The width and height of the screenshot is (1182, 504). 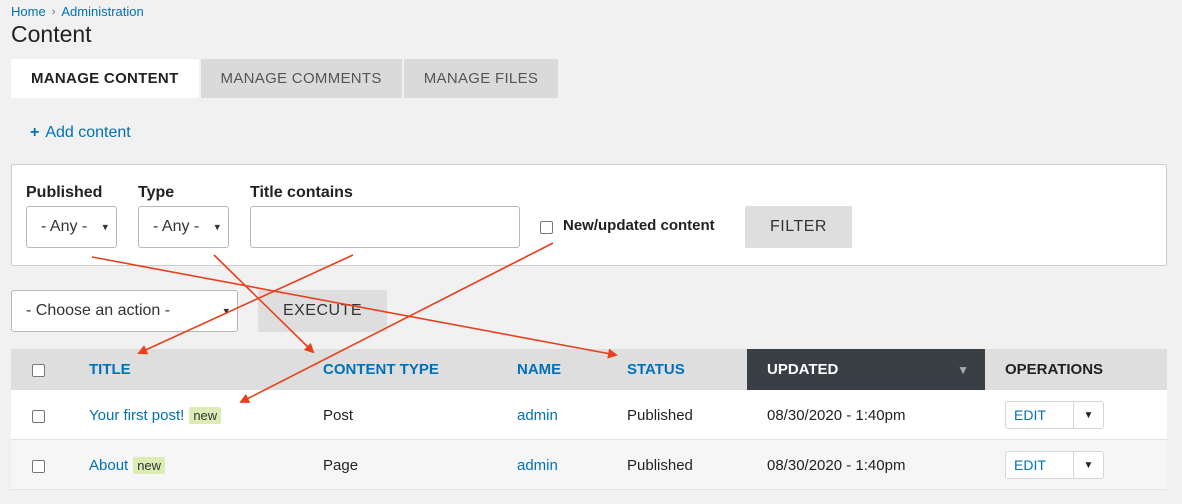 I want to click on type-label: Type, so click(x=156, y=192).